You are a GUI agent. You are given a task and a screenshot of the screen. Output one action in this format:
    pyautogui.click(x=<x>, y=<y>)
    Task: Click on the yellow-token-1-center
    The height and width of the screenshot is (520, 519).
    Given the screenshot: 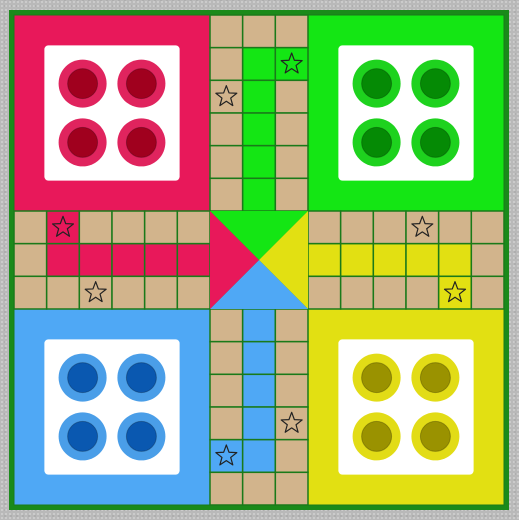 What is the action you would take?
    pyautogui.click(x=377, y=378)
    